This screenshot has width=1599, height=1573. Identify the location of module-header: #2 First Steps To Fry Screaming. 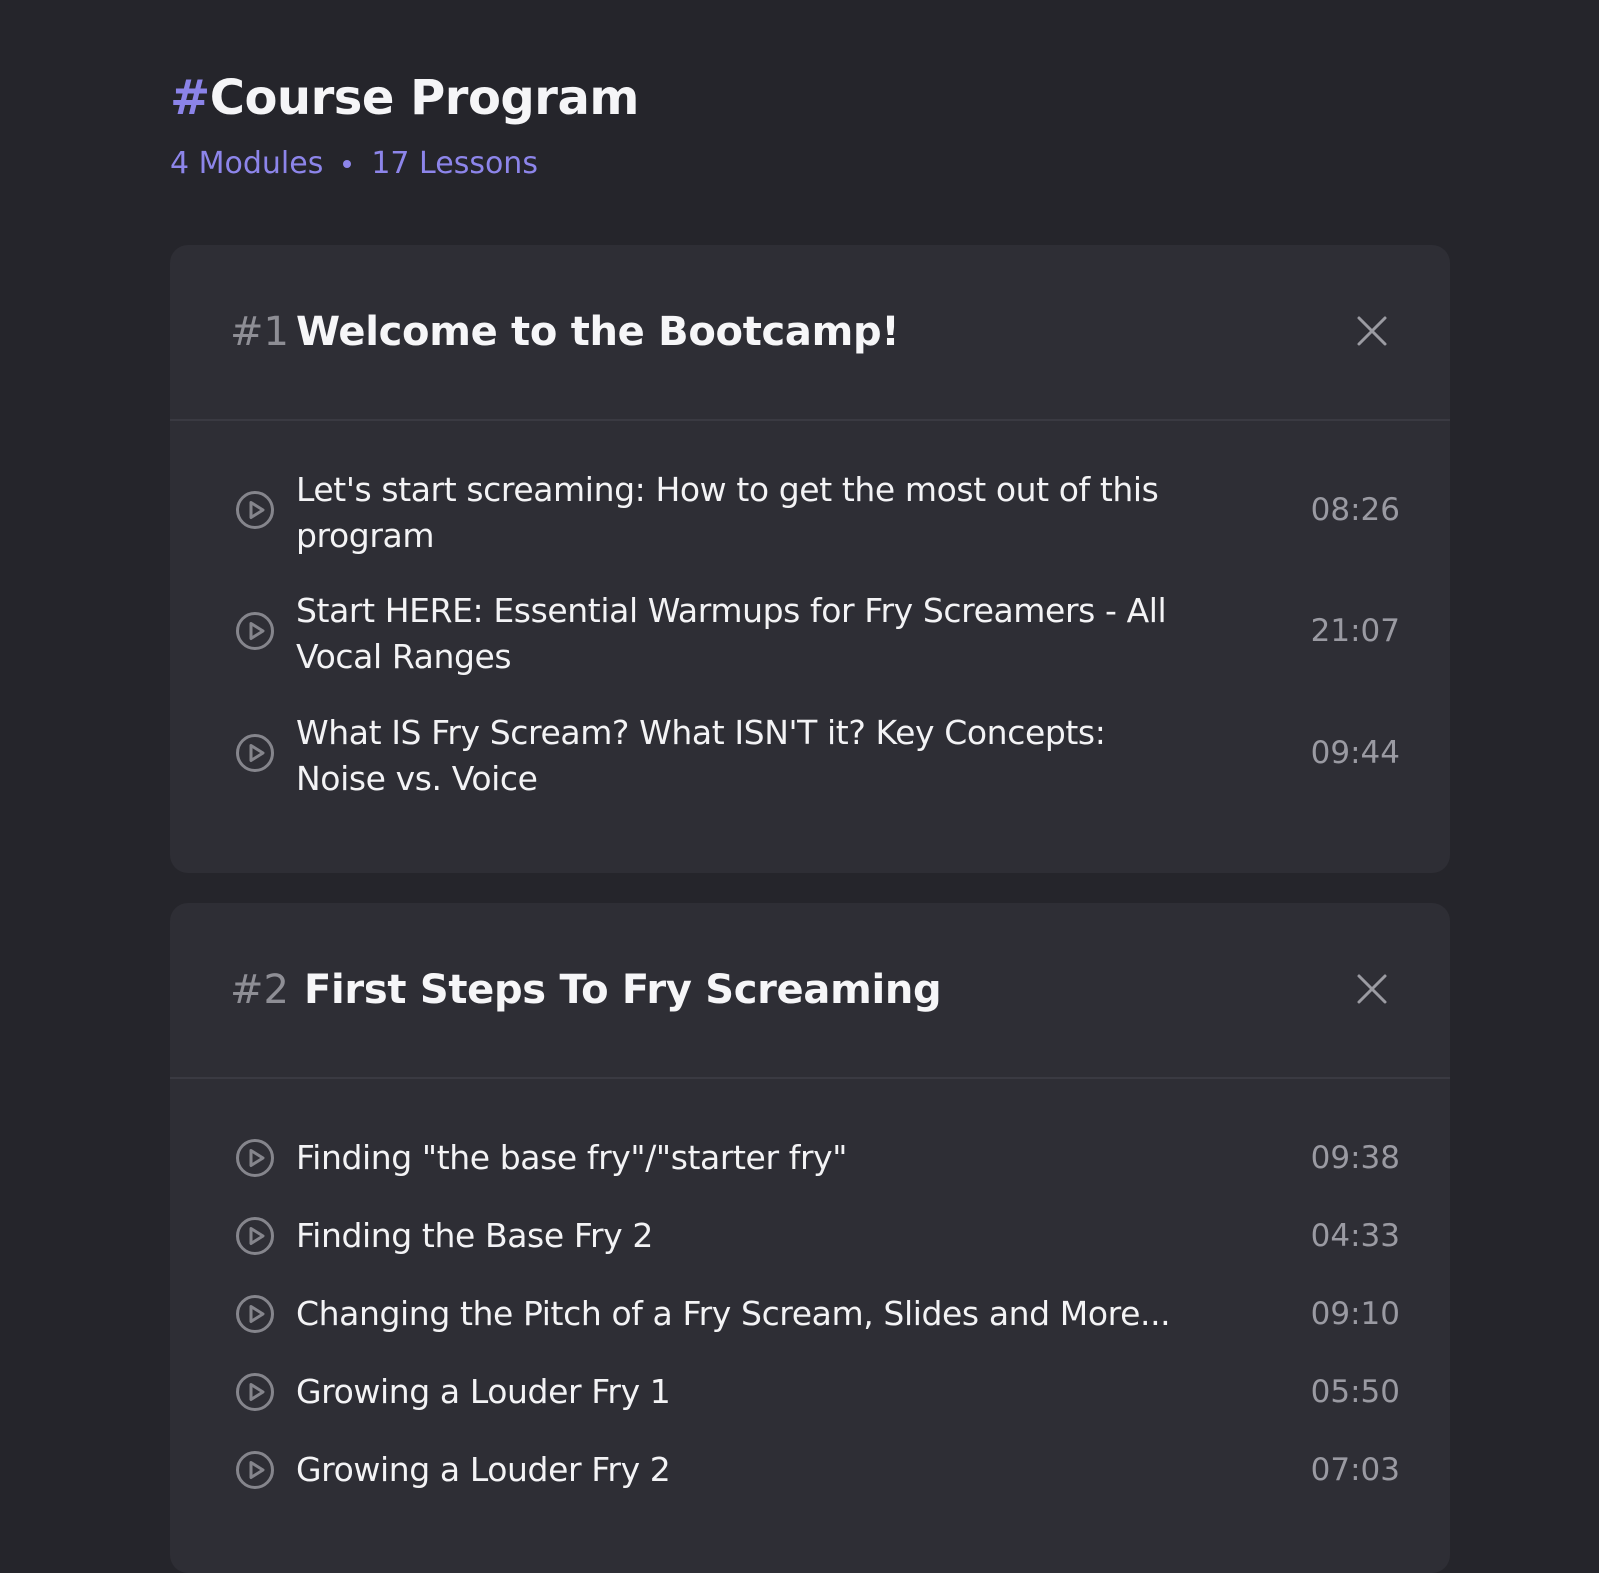
(810, 991).